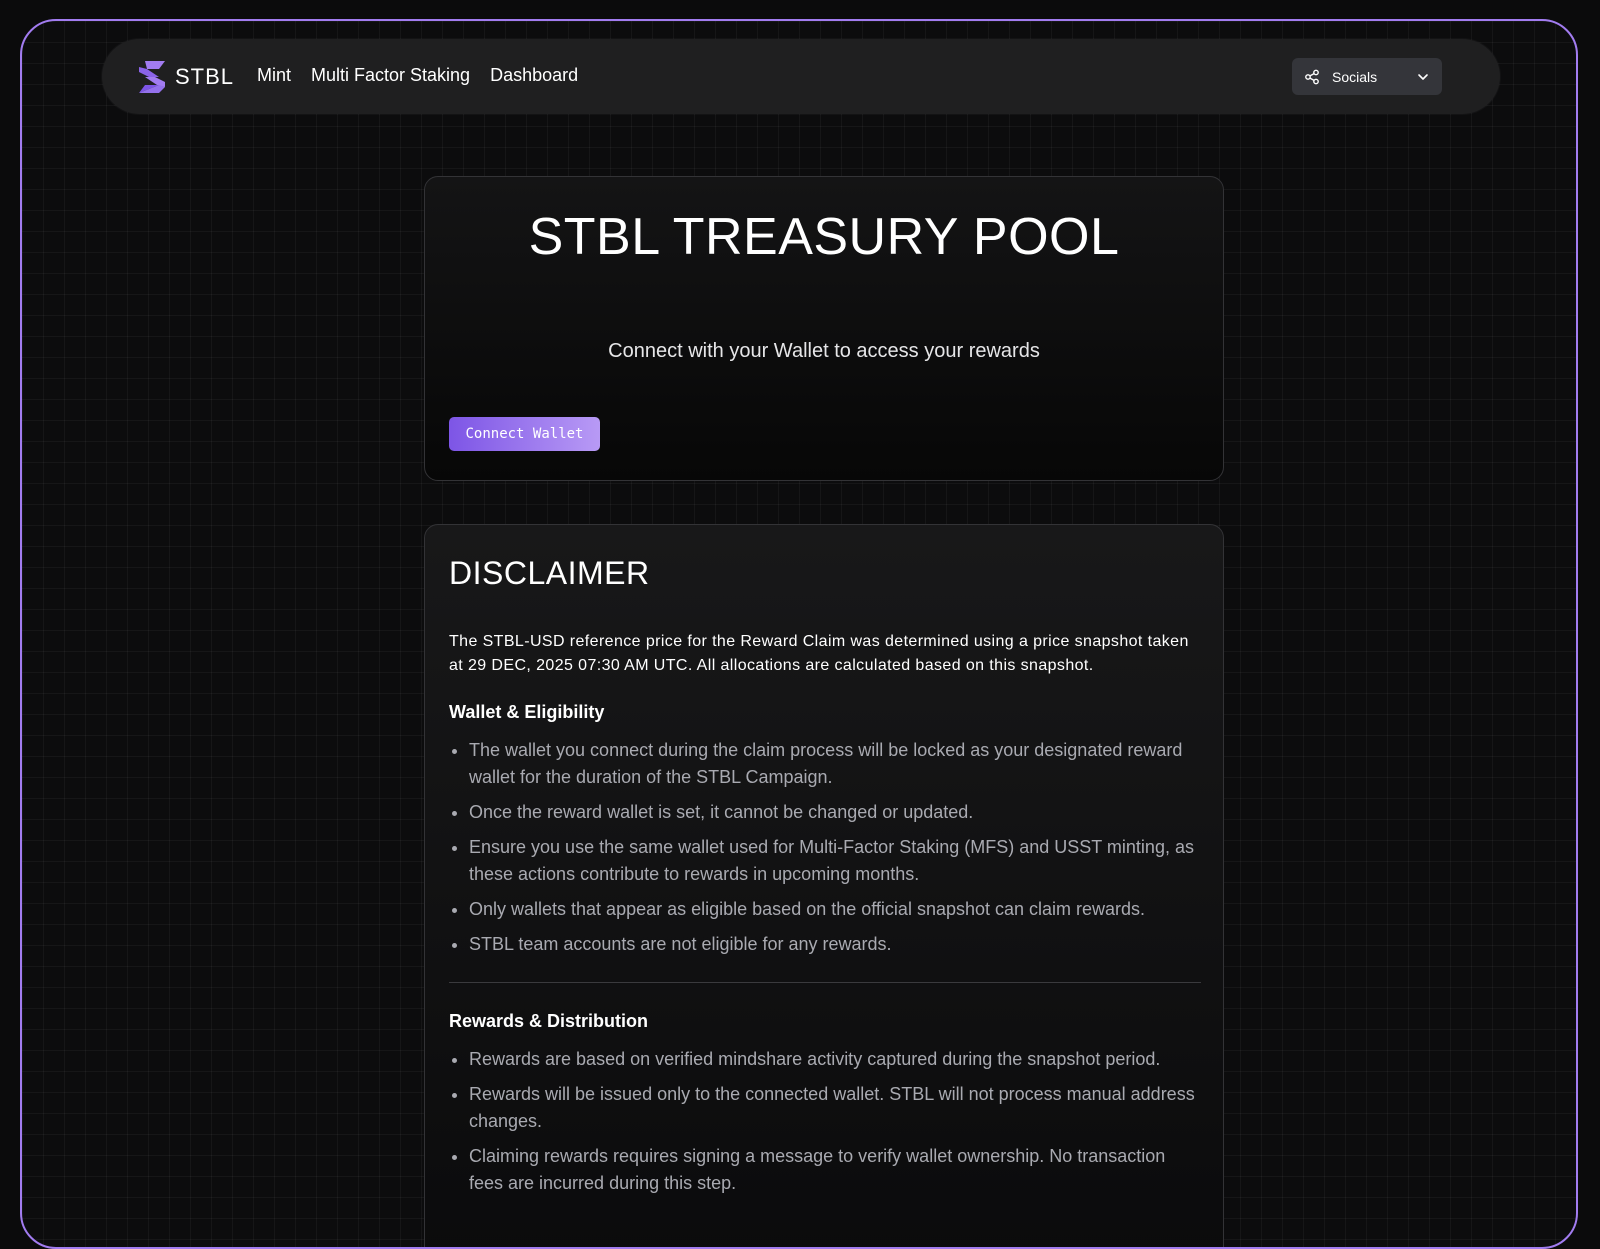 The height and width of the screenshot is (1249, 1600). I want to click on stbl-s-logo-icon, so click(152, 77).